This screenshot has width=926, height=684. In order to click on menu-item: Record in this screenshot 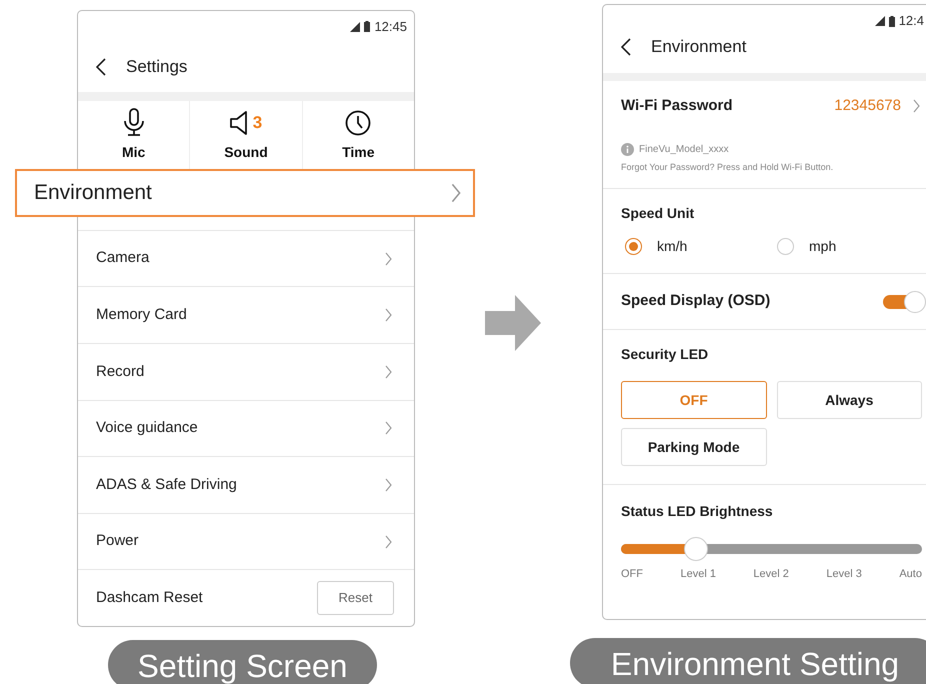, I will do `click(246, 372)`.